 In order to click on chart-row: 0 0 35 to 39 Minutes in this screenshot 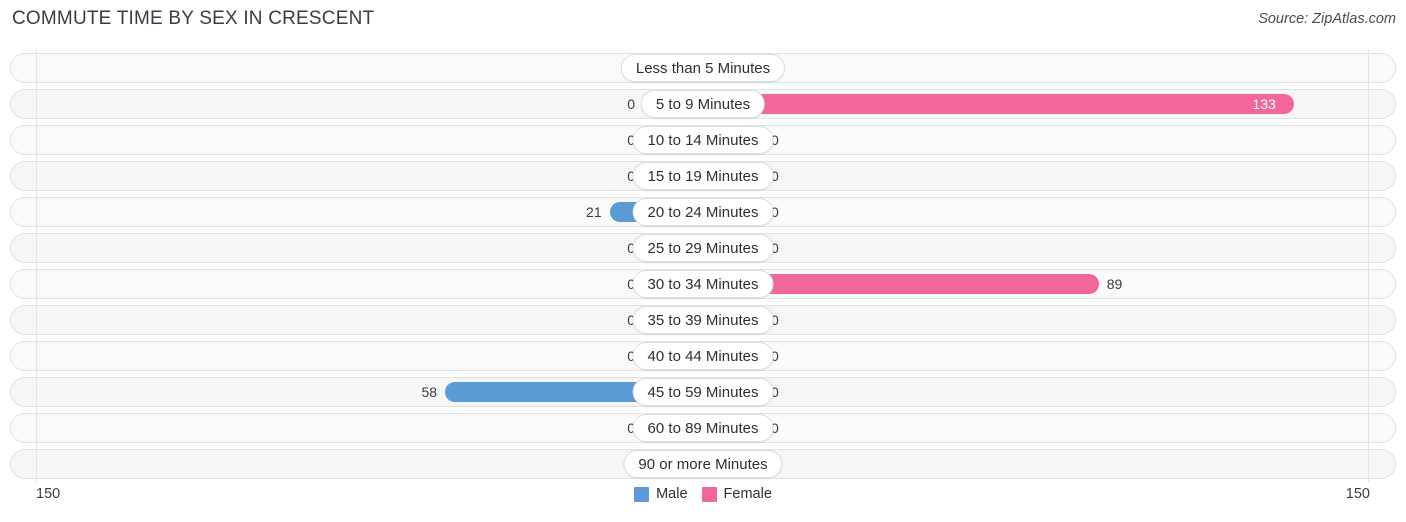, I will do `click(703, 320)`.